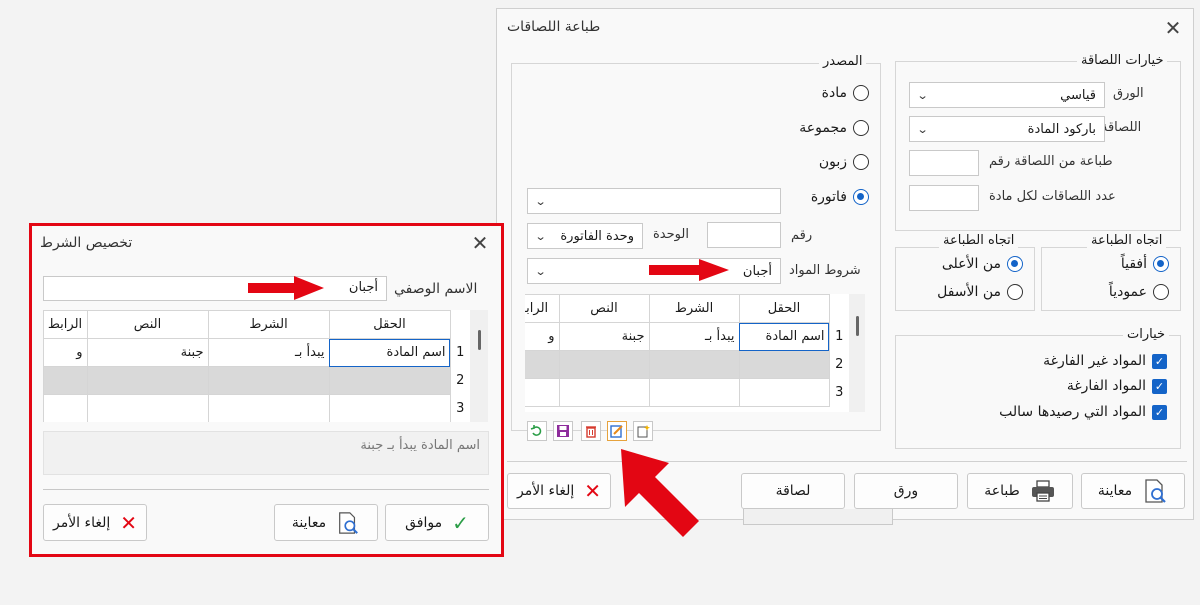  What do you see at coordinates (460, 408) in the screenshot?
I see `row-number: 3` at bounding box center [460, 408].